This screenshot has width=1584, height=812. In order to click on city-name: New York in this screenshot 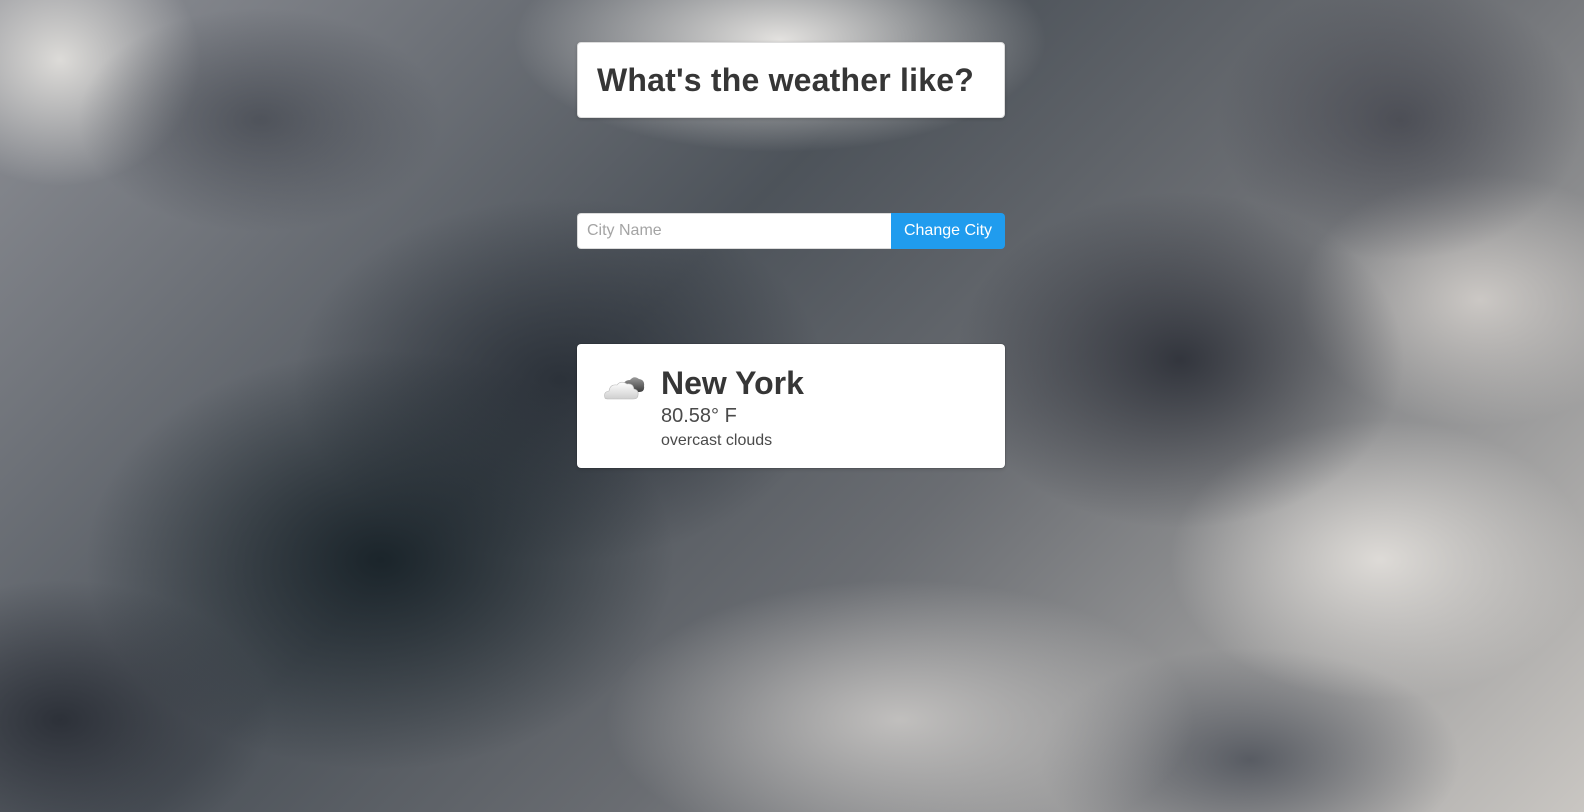, I will do `click(732, 383)`.